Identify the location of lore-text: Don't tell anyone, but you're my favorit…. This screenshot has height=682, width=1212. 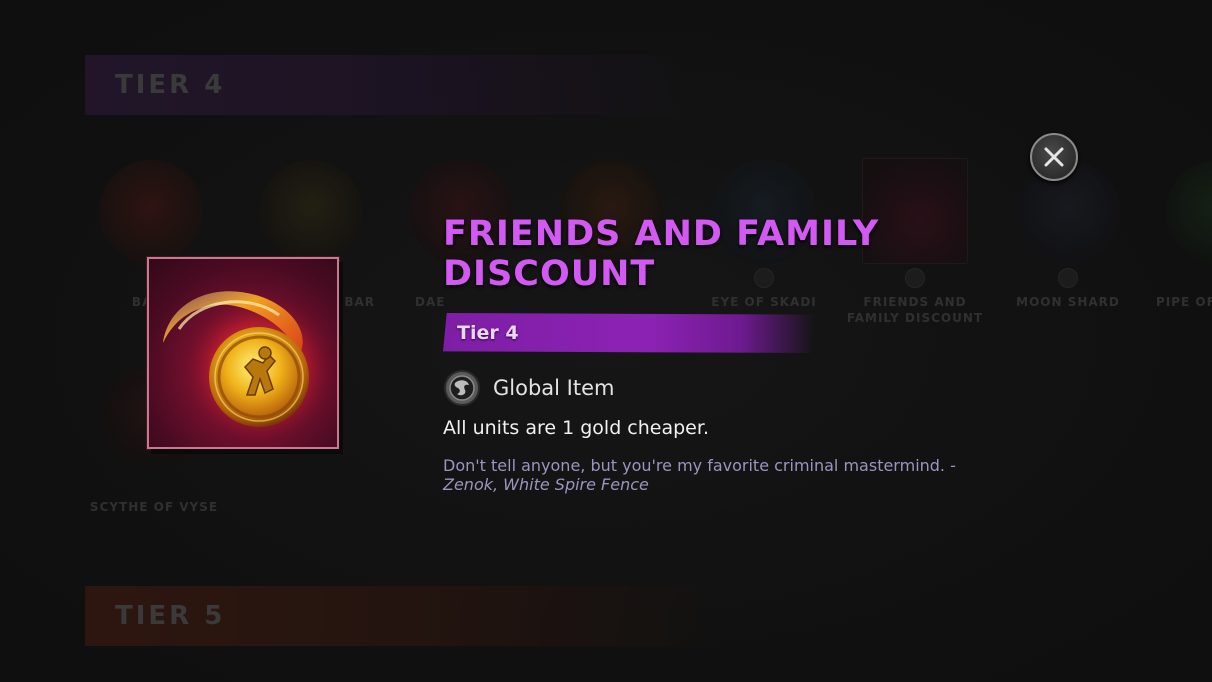
(699, 465).